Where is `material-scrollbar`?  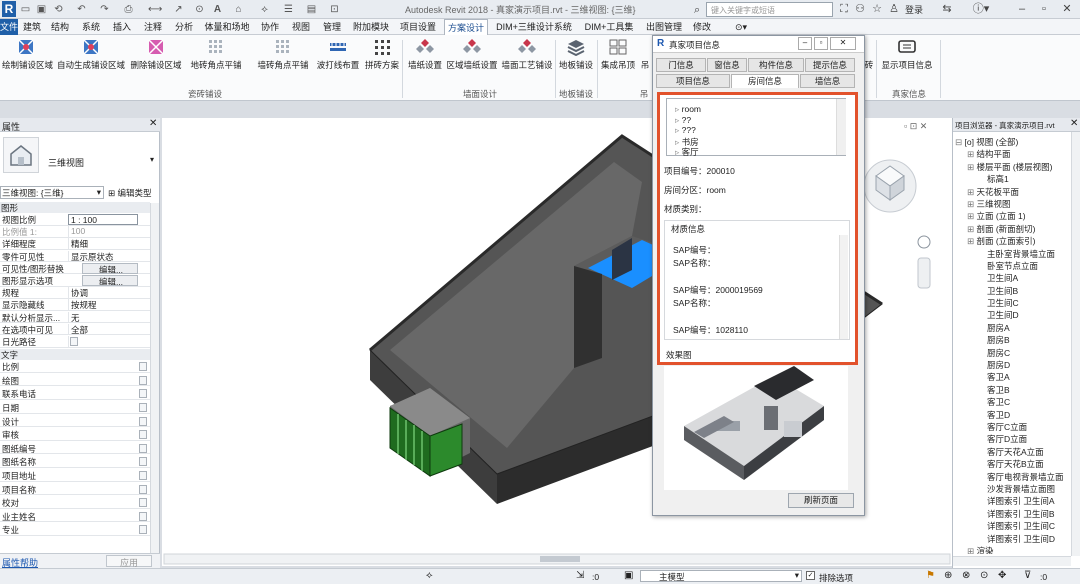
material-scrollbar is located at coordinates (843, 287).